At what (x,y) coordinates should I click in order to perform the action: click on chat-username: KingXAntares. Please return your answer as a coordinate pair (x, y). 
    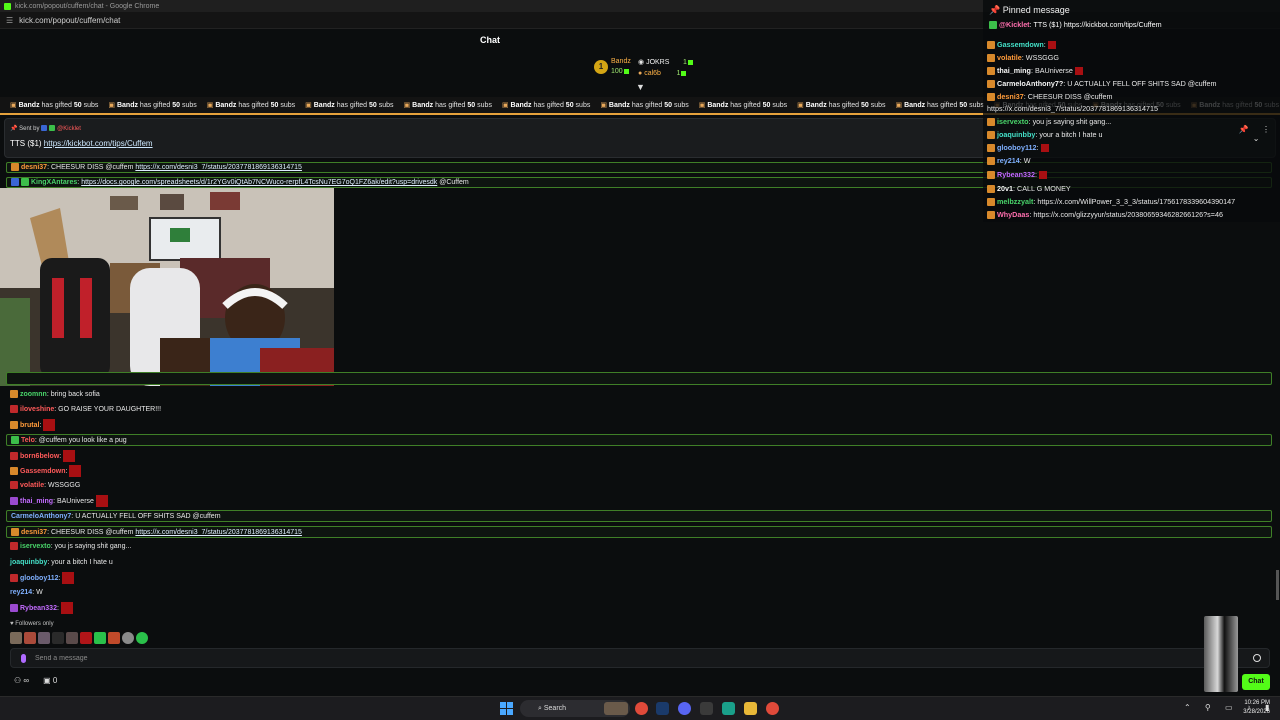
    Looking at the image, I should click on (54, 182).